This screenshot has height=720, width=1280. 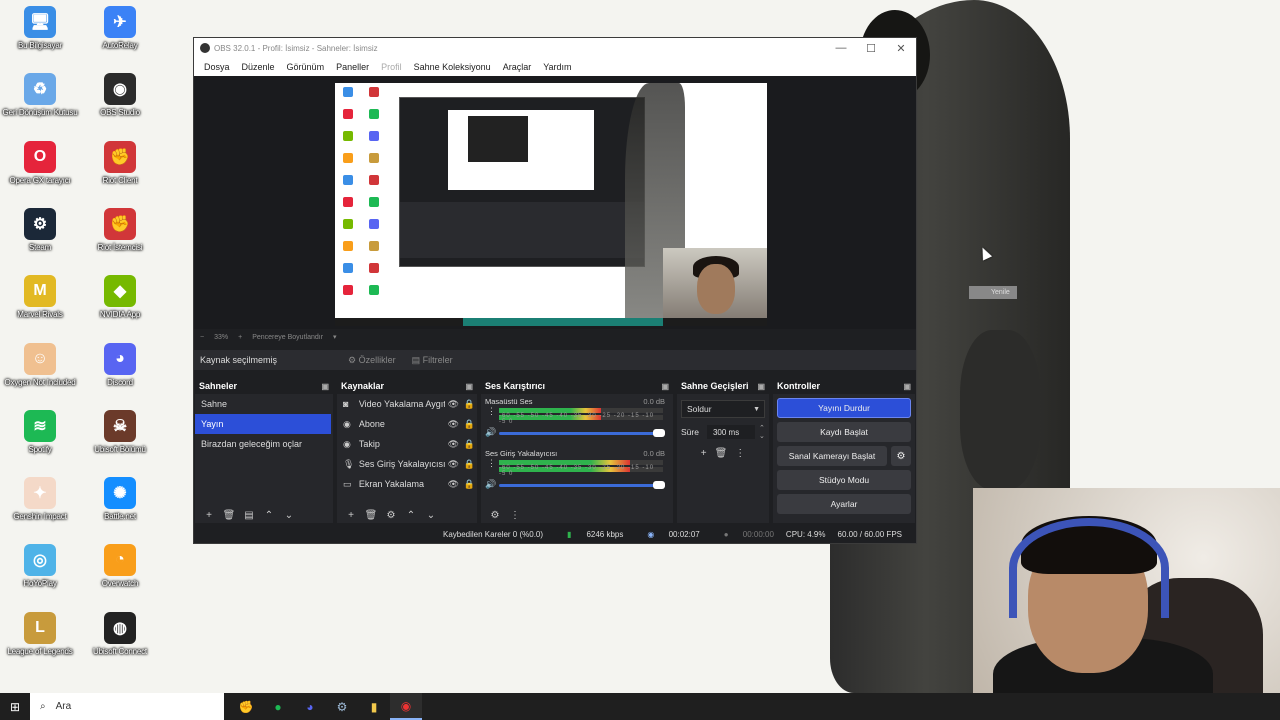 What do you see at coordinates (120, 575) in the screenshot?
I see `desktop-shortcut: ◔ Overwatch` at bounding box center [120, 575].